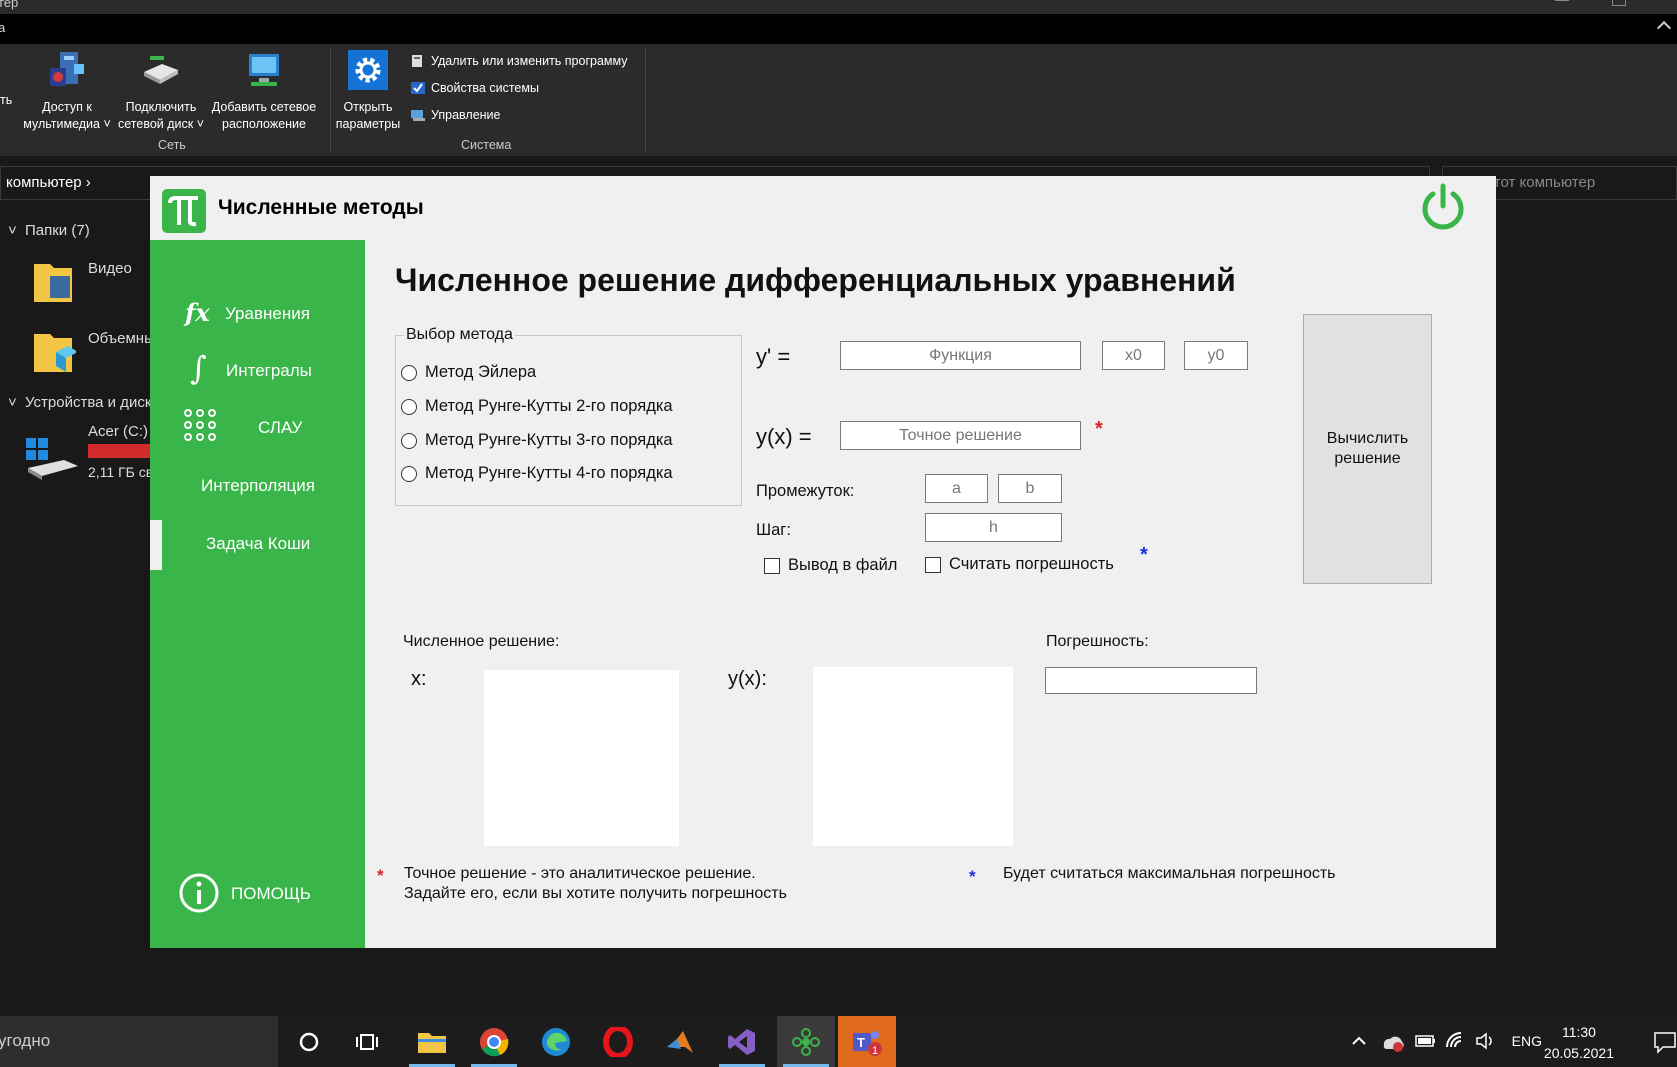  Describe the element at coordinates (1367, 438) in the screenshot. I see `compute-label-1: Вычислить` at that location.